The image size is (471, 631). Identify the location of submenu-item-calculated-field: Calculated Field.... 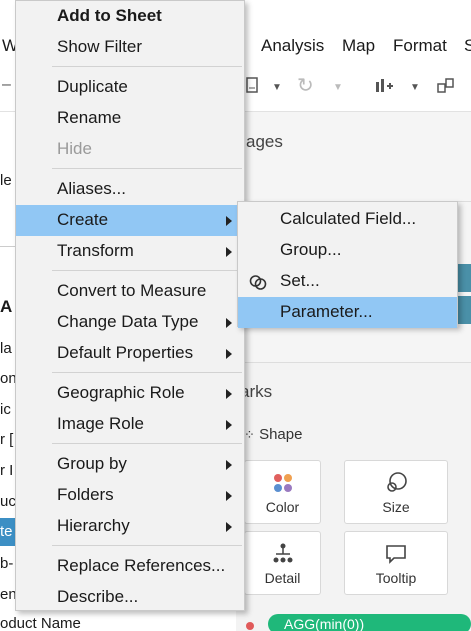
(347, 219).